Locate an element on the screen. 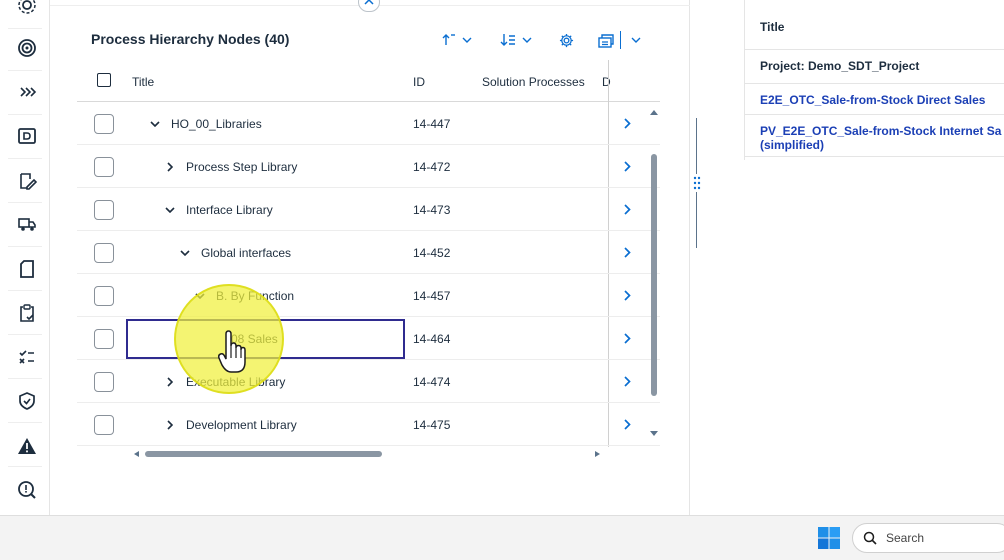 This screenshot has height=560, width=1004. table-row: Global interfaces 14-452 is located at coordinates (368, 252).